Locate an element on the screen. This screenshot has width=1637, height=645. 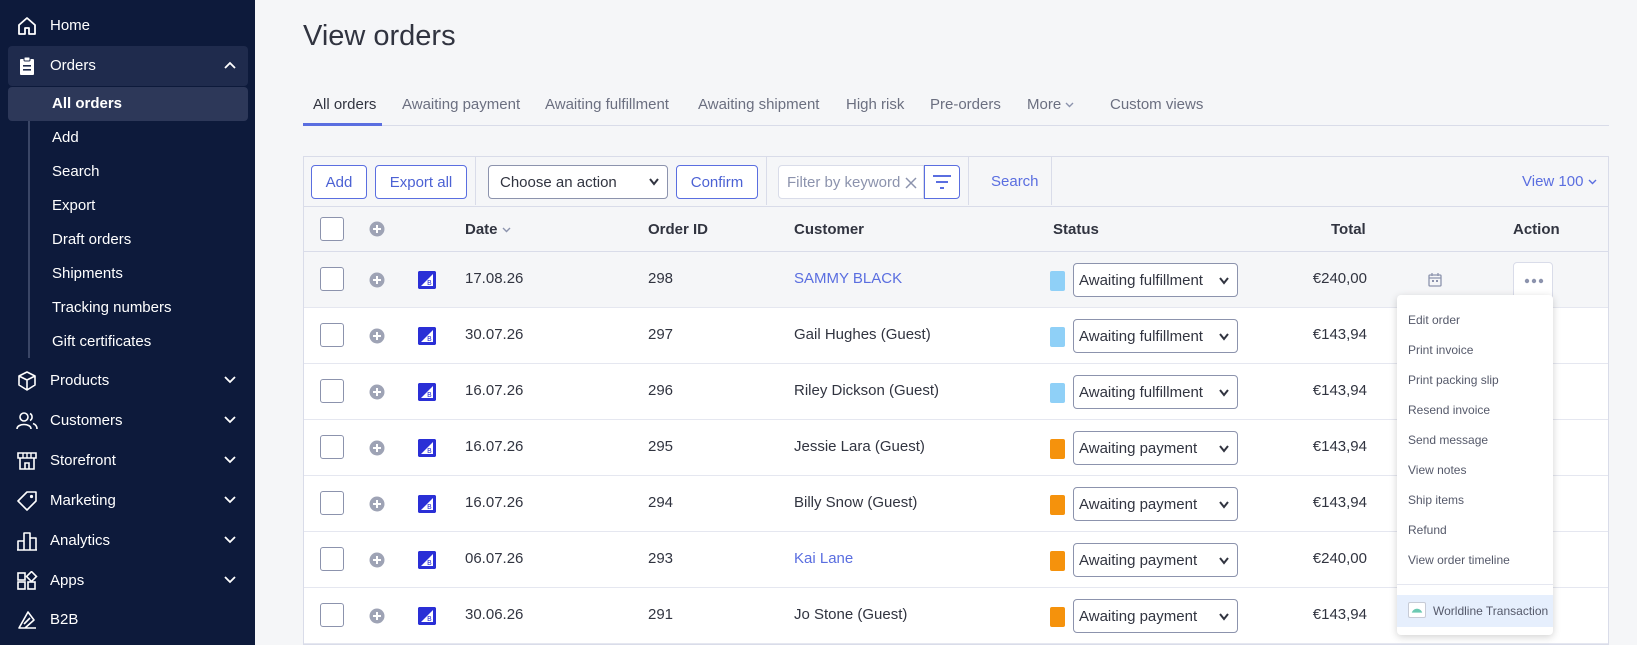
chevron-up-icon is located at coordinates (230, 65).